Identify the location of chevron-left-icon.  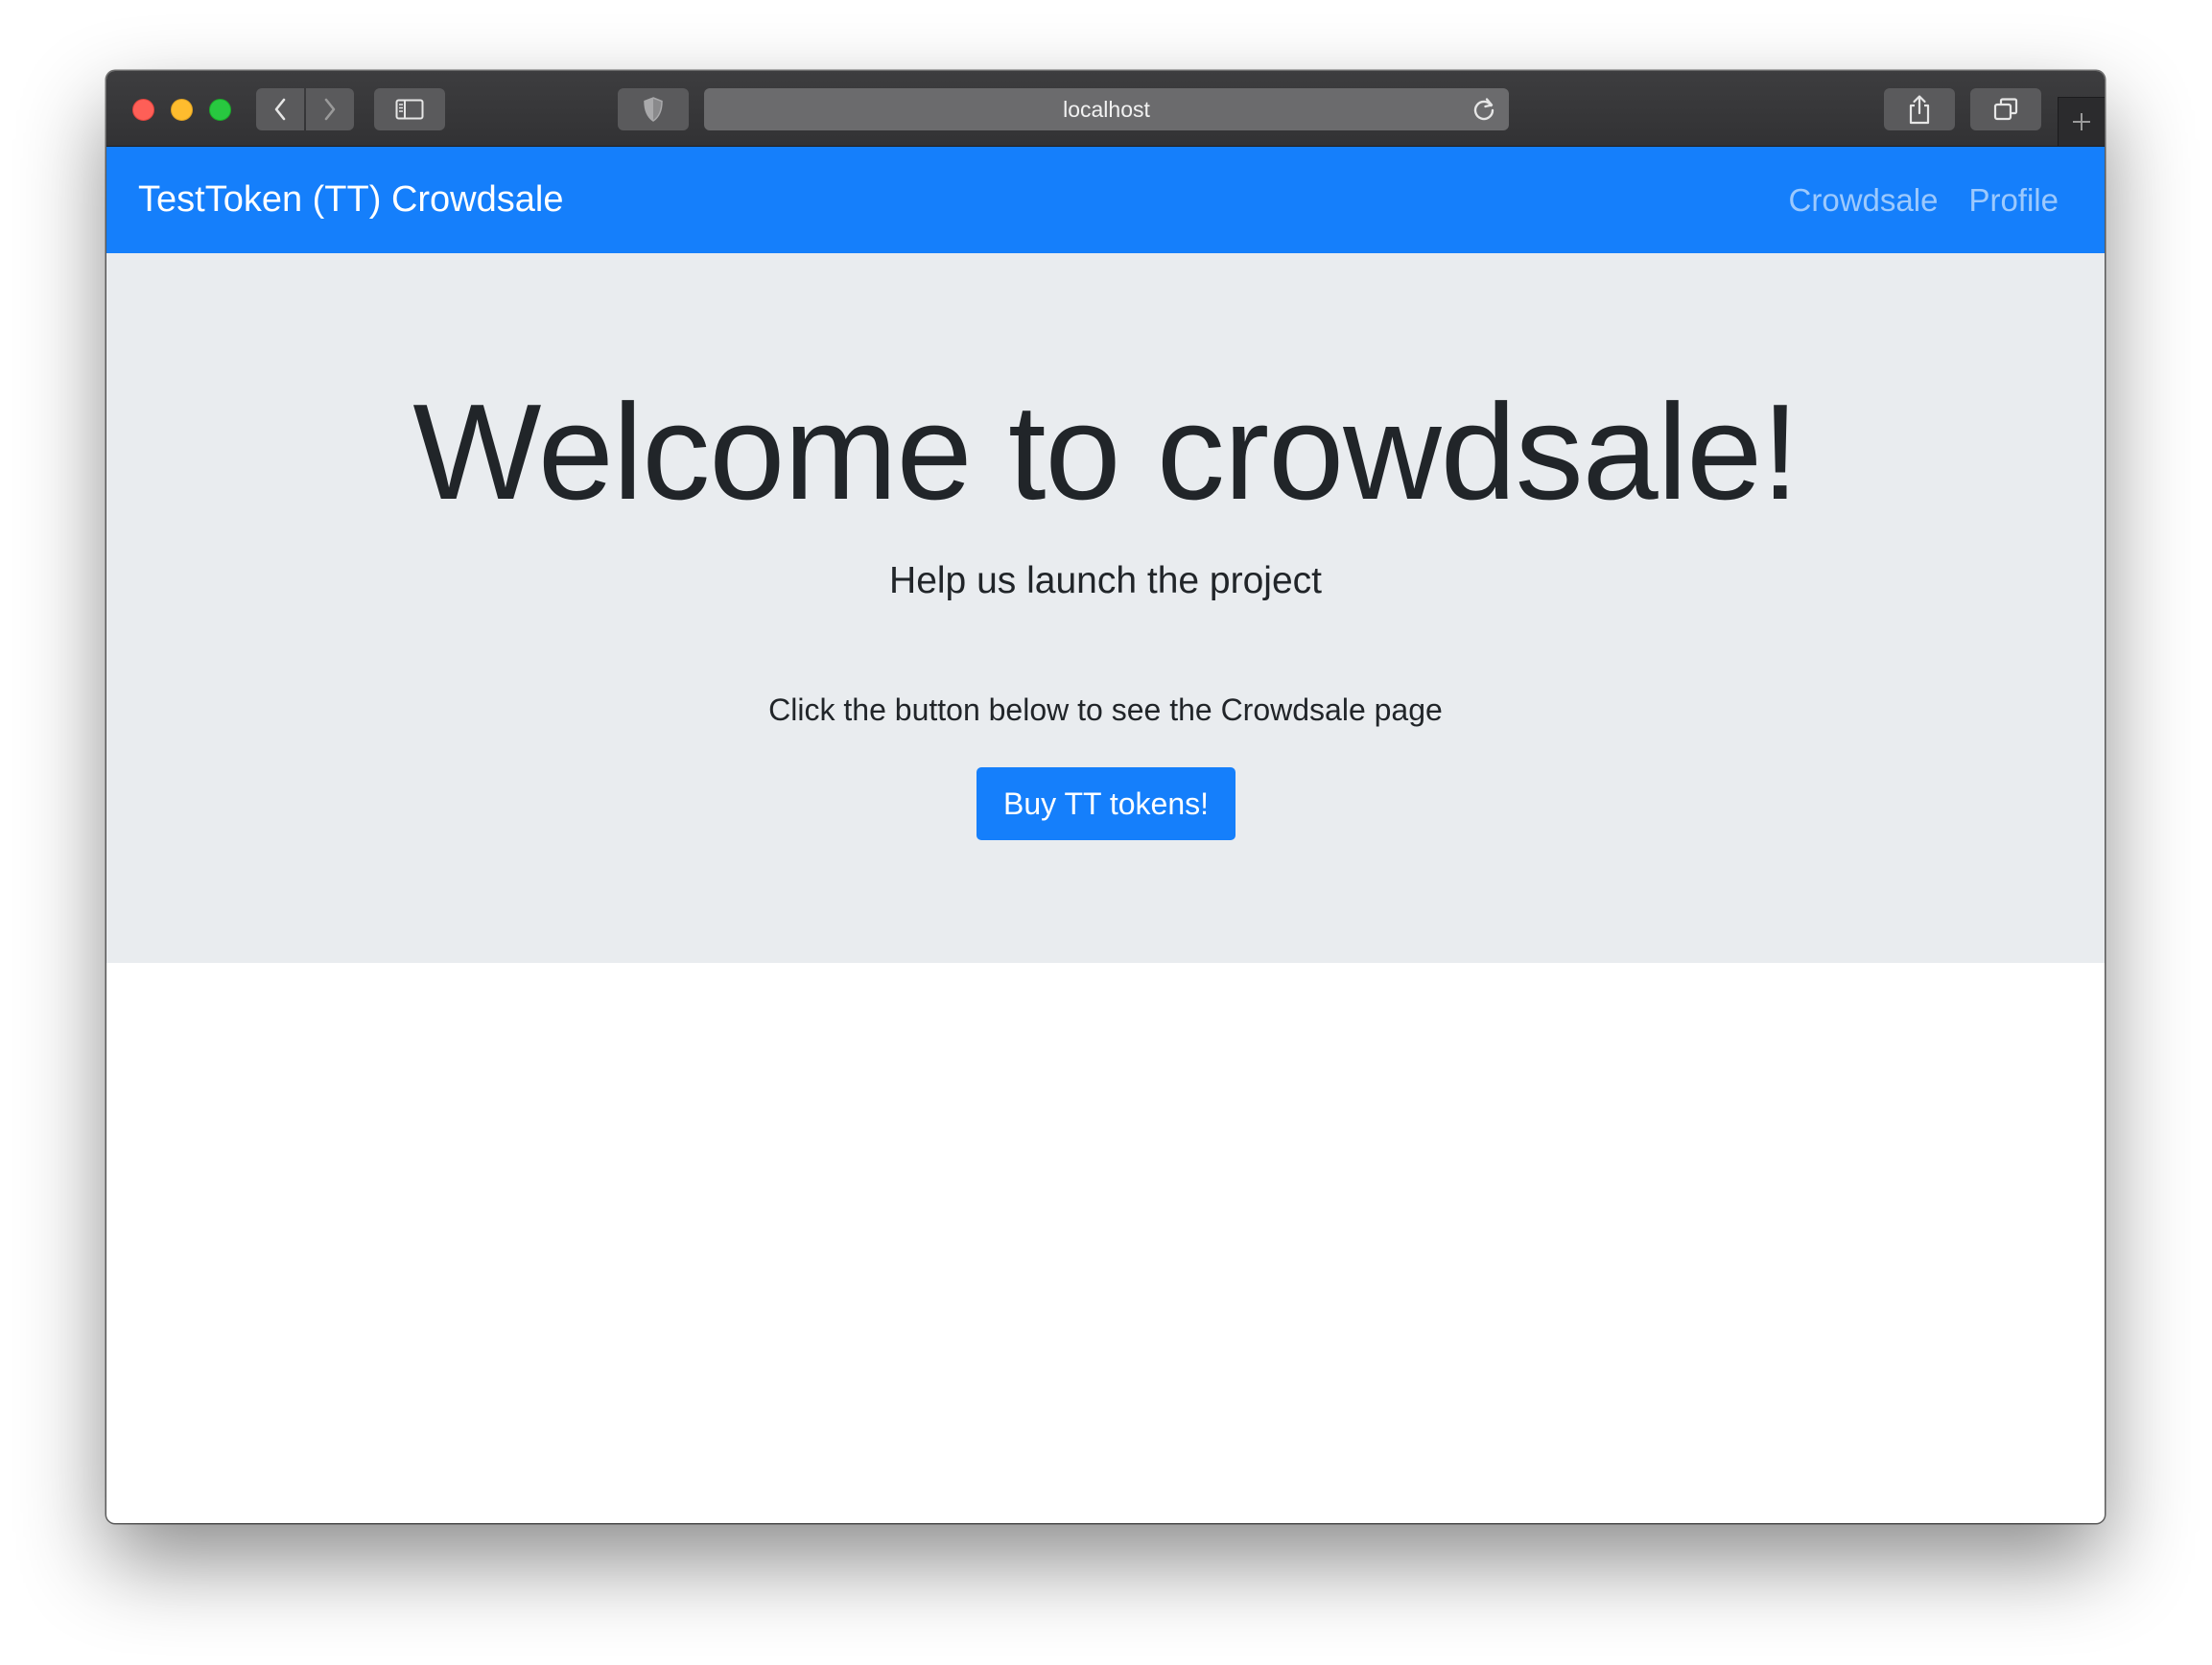
(280, 110).